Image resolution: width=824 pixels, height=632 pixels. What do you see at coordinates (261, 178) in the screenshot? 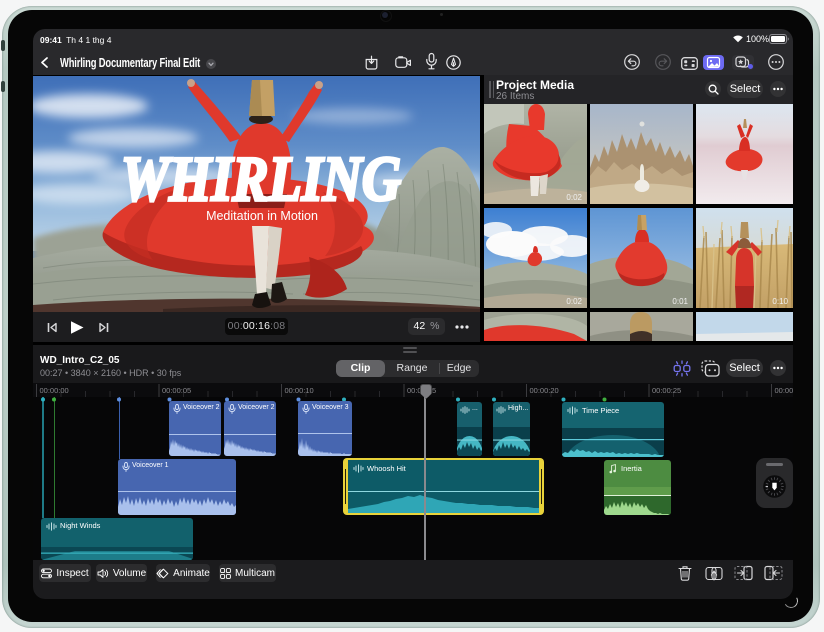
I see `svg-text: WHIRLING` at bounding box center [261, 178].